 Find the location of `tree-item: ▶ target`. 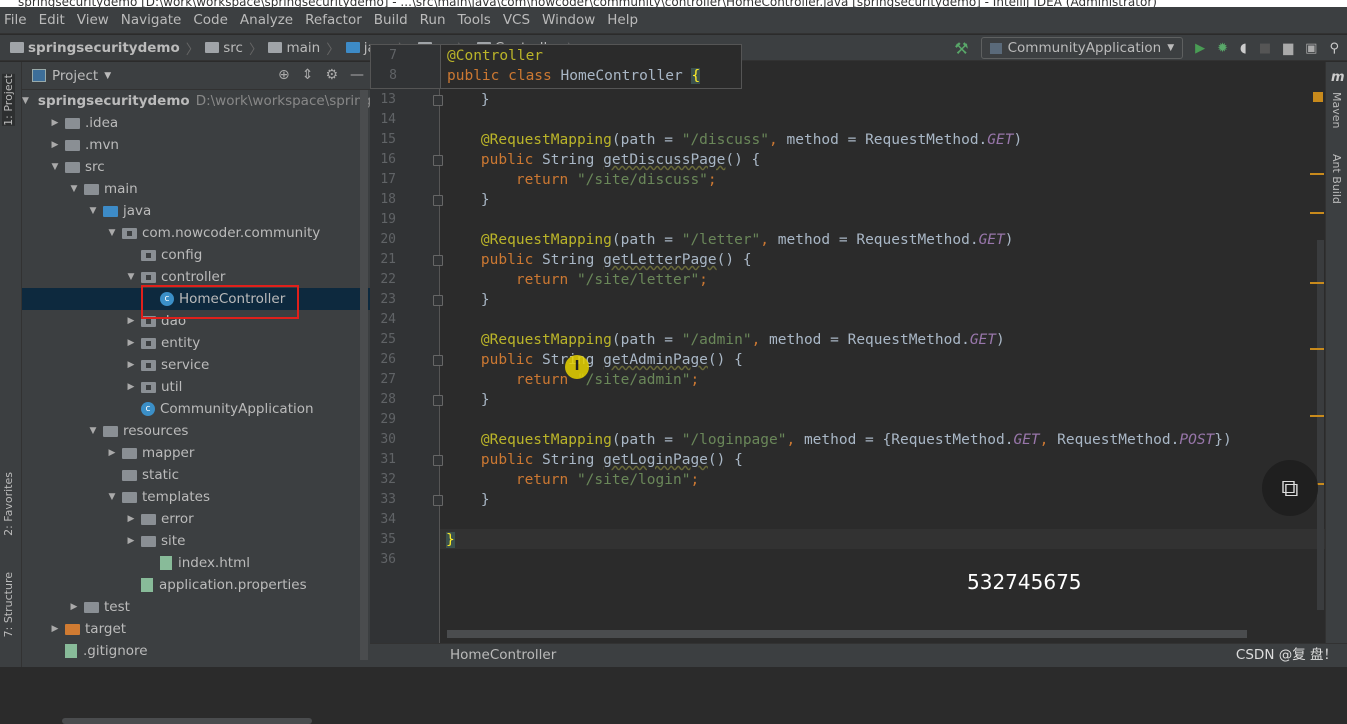

tree-item: ▶ target is located at coordinates (196, 629).